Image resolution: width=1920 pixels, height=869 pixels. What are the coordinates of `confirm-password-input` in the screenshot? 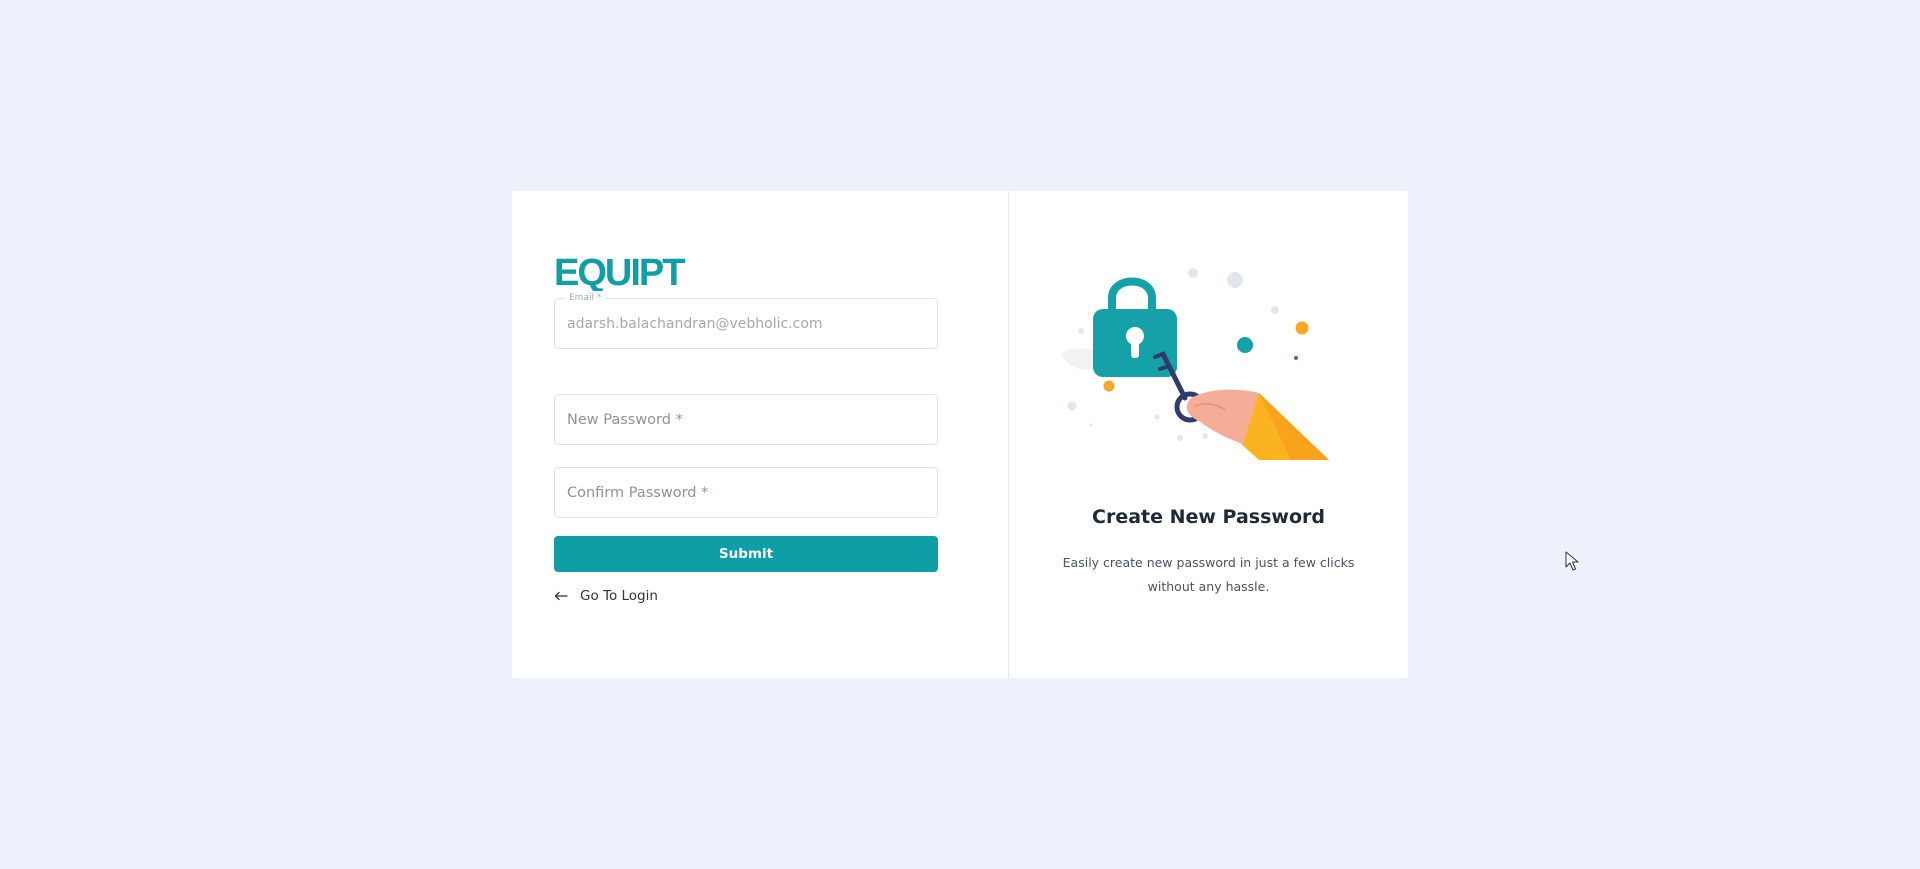 It's located at (746, 492).